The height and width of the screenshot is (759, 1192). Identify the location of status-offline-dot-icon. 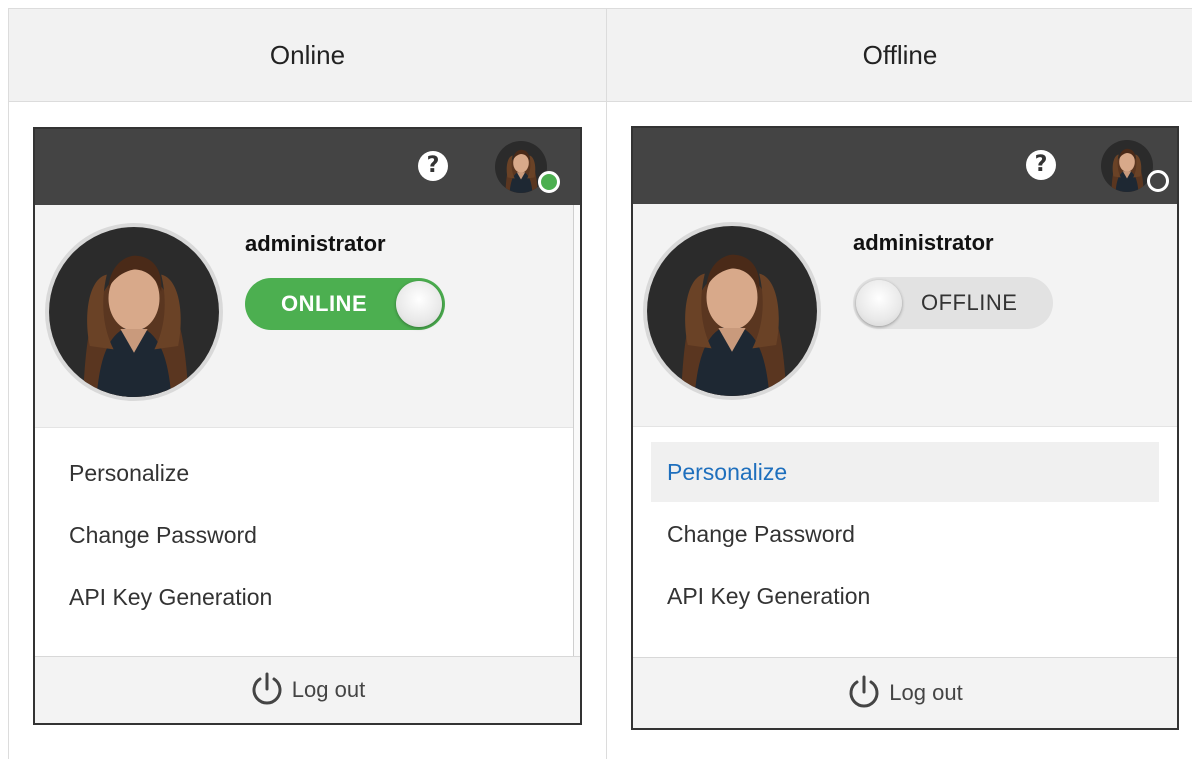
(1158, 181).